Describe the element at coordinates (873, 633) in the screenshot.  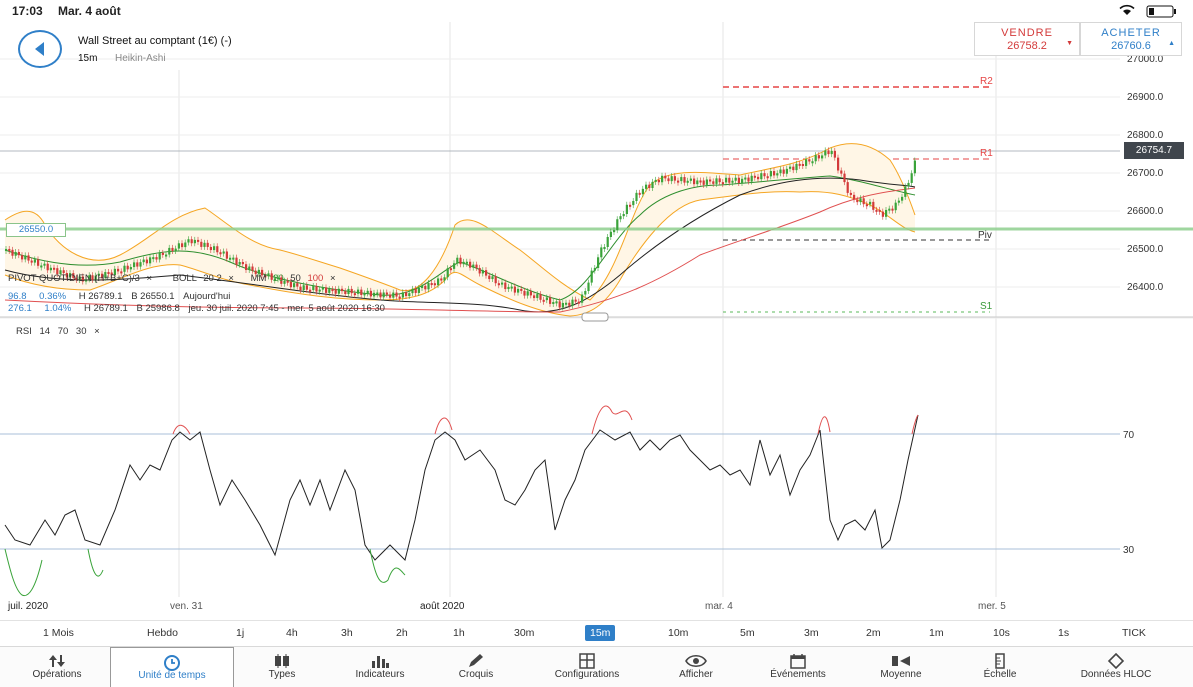
I see `timeframe-2m: 2m` at that location.